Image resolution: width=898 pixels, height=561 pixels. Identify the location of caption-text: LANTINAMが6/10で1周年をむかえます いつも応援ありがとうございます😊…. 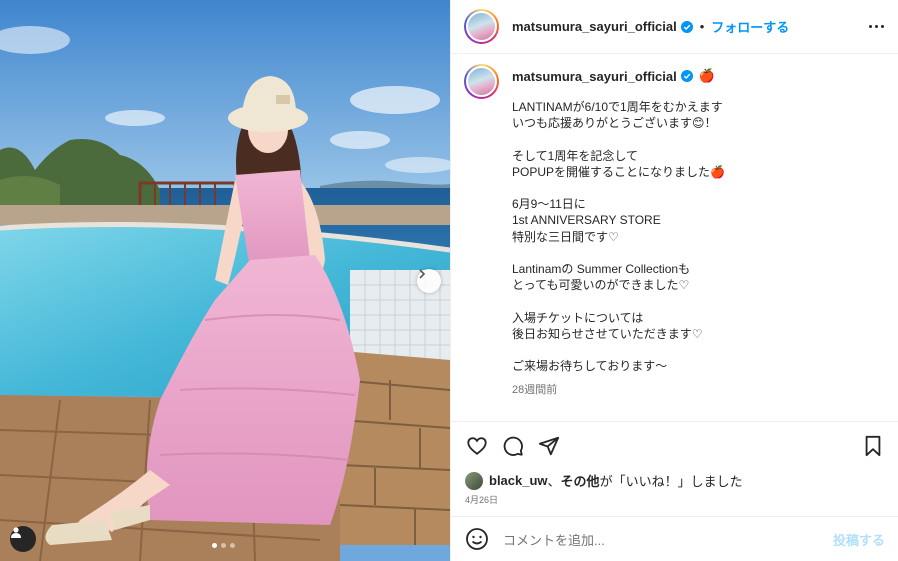
(618, 237).